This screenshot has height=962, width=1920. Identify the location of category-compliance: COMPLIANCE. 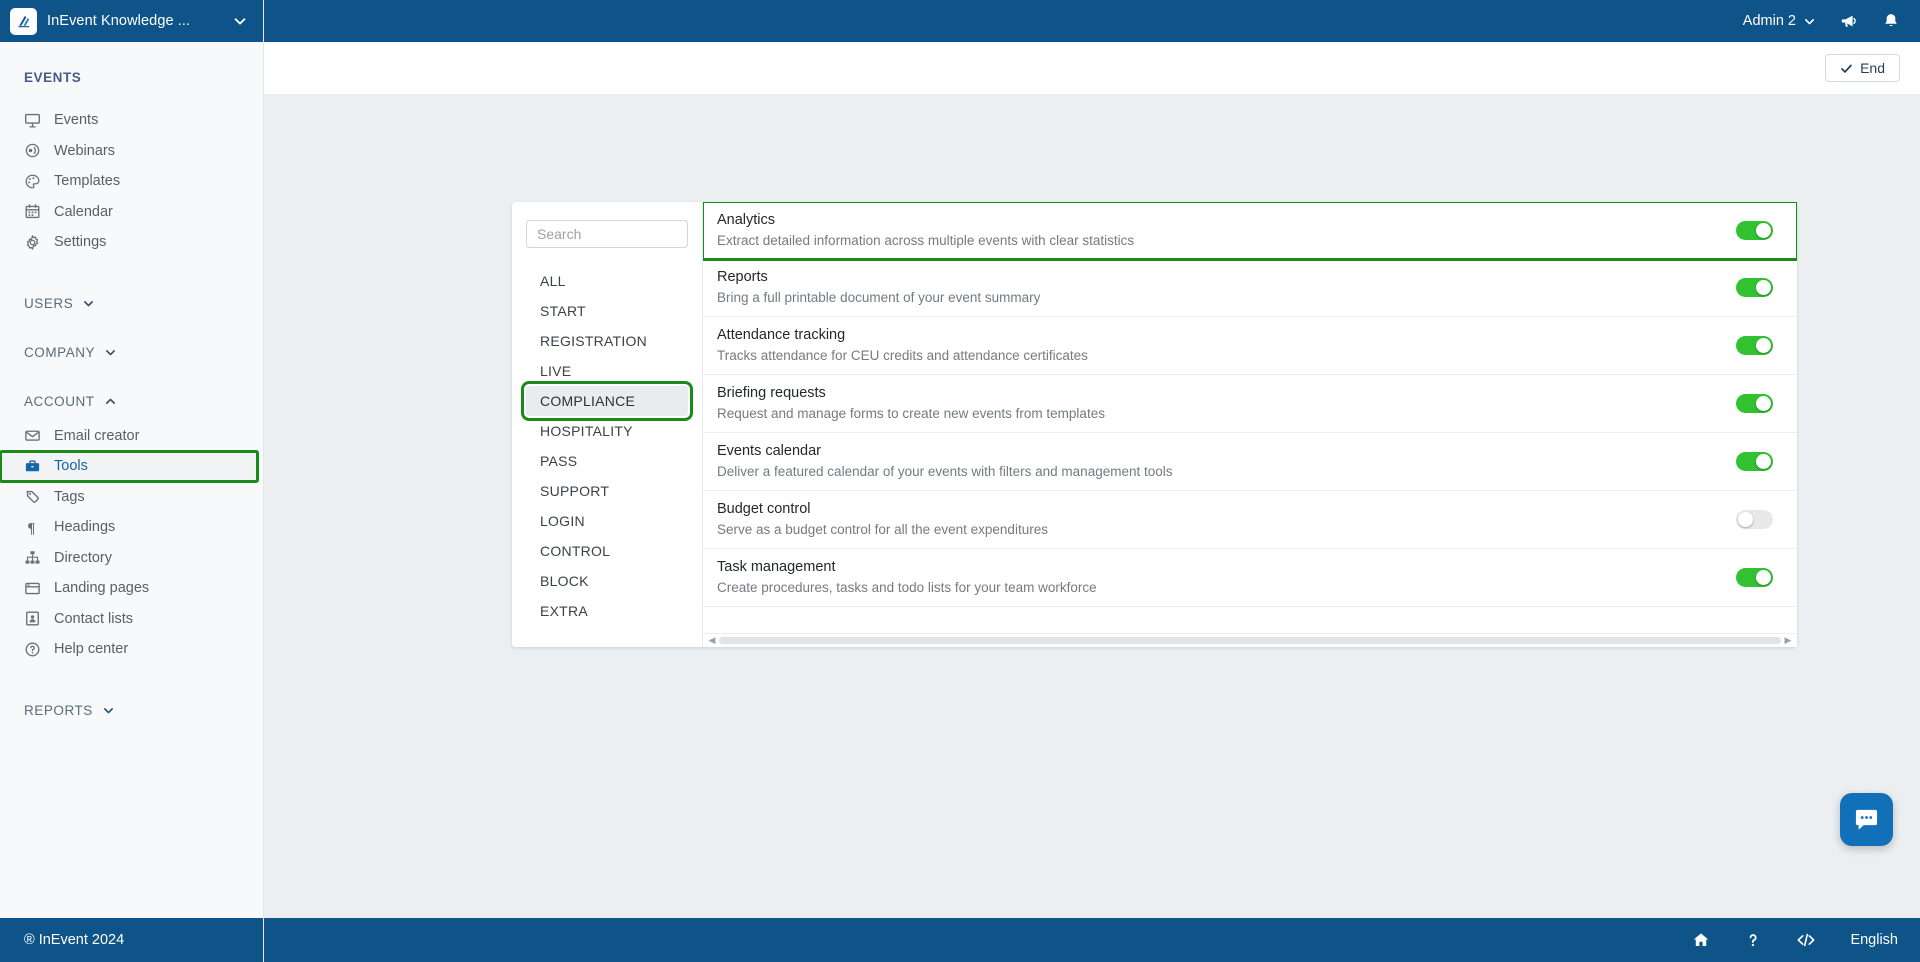
(607, 401).